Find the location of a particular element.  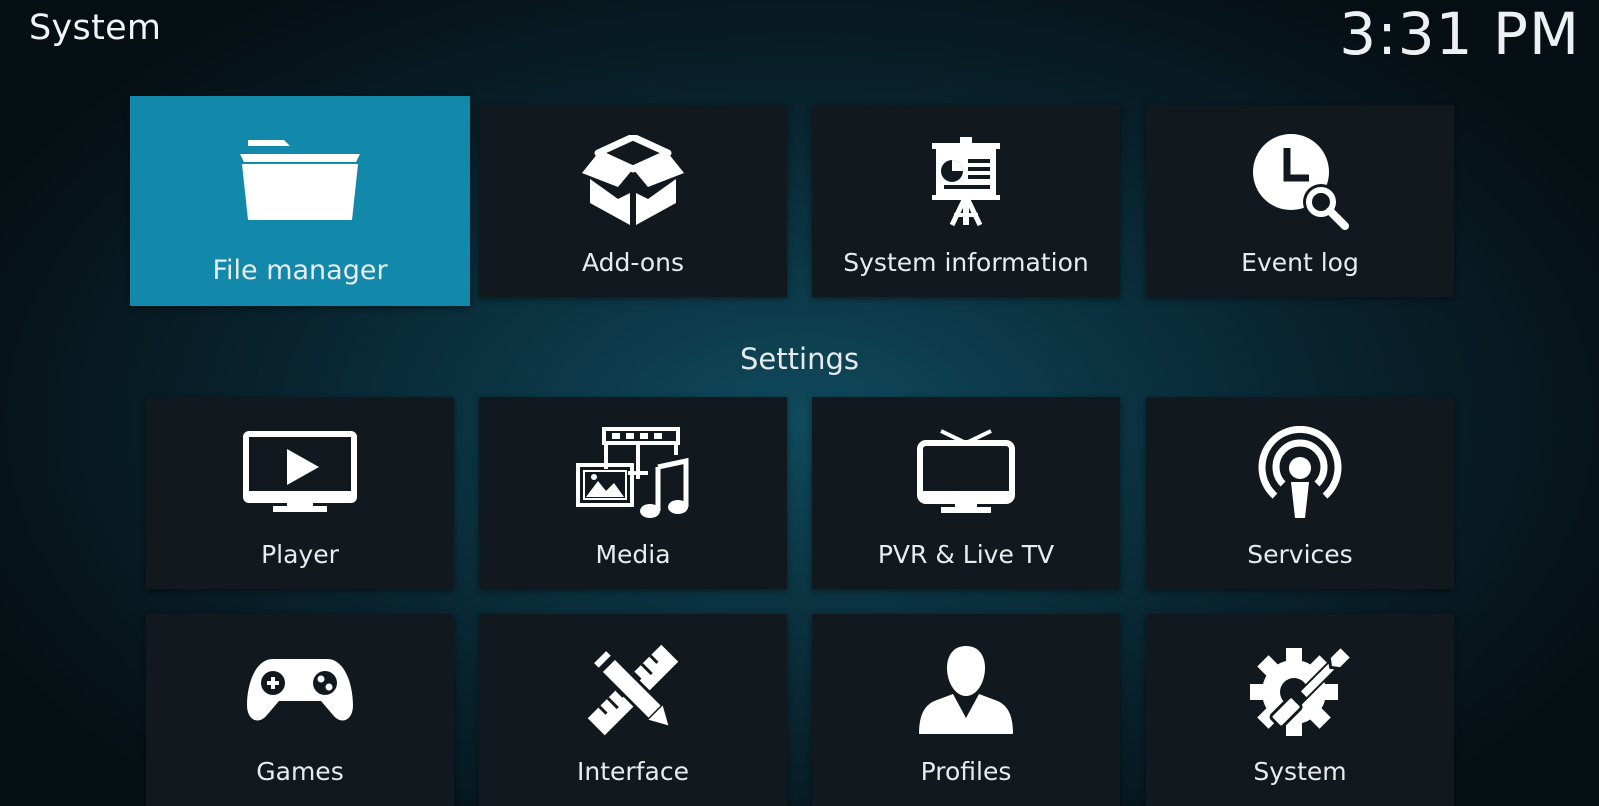

file-manager-tile: File manager is located at coordinates (300, 201).